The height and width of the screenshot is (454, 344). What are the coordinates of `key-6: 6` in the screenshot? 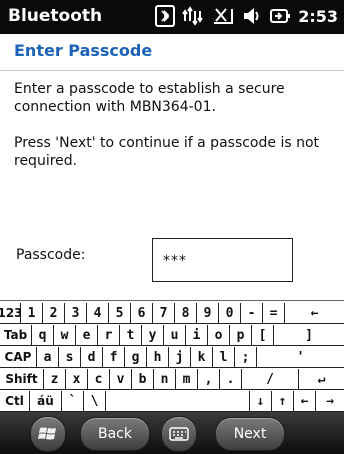 It's located at (142, 313).